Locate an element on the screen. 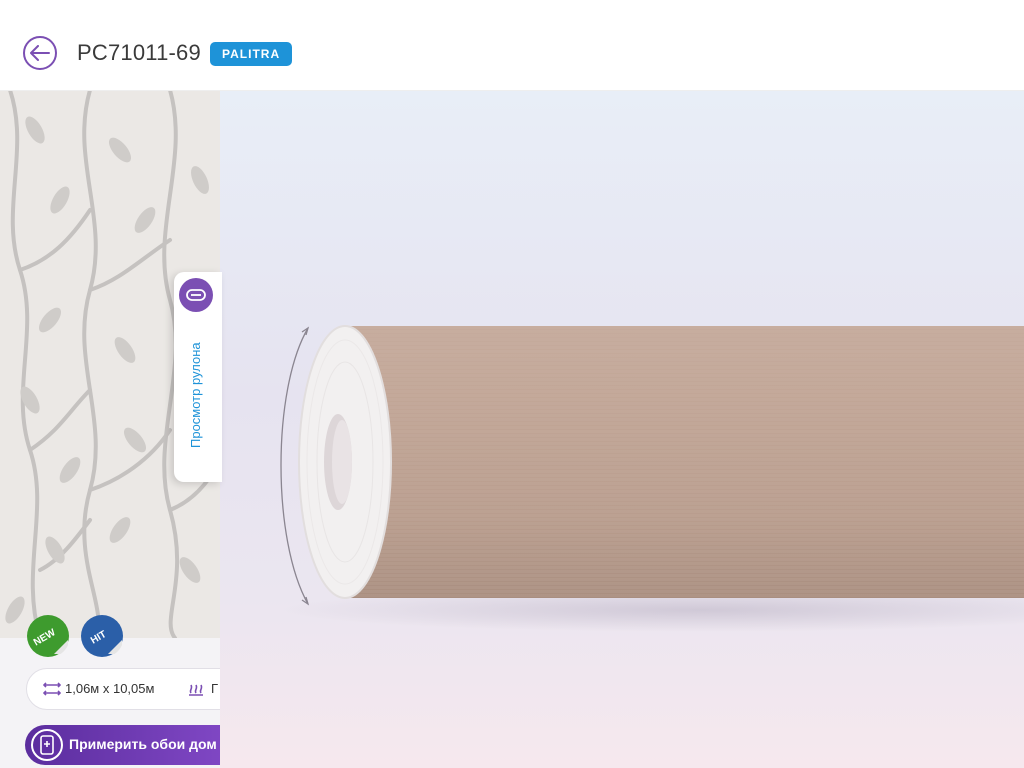  type-value: Г is located at coordinates (215, 688).